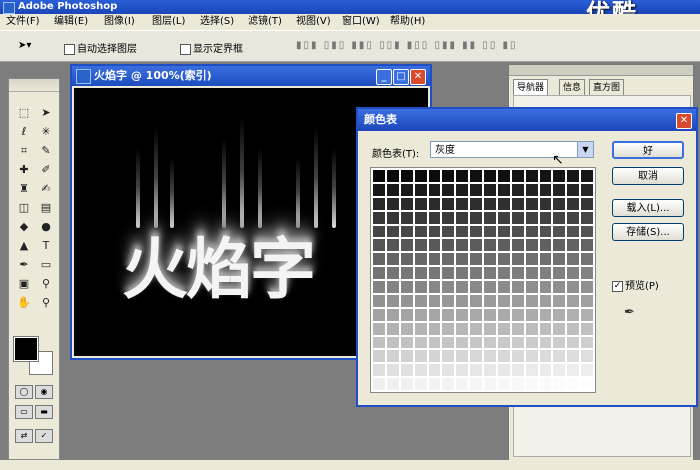  Describe the element at coordinates (46, 226) in the screenshot. I see `dodge-tool-icon: ●` at that location.